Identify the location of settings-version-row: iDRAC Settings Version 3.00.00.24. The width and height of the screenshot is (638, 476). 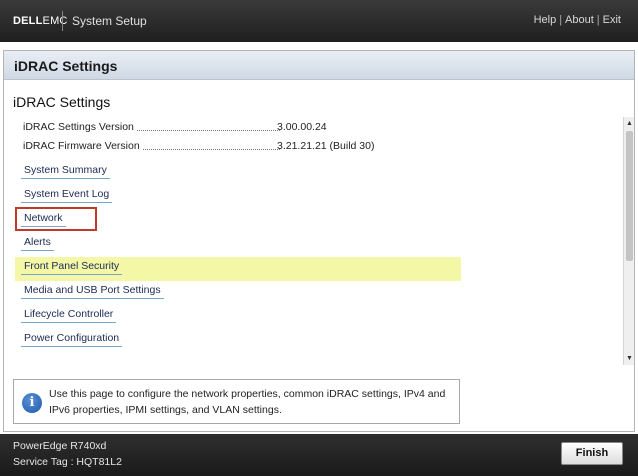
(233, 128).